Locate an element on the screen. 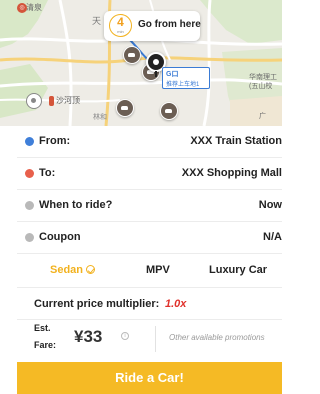 The image size is (320, 394). locate-me-icon is located at coordinates (34, 101).